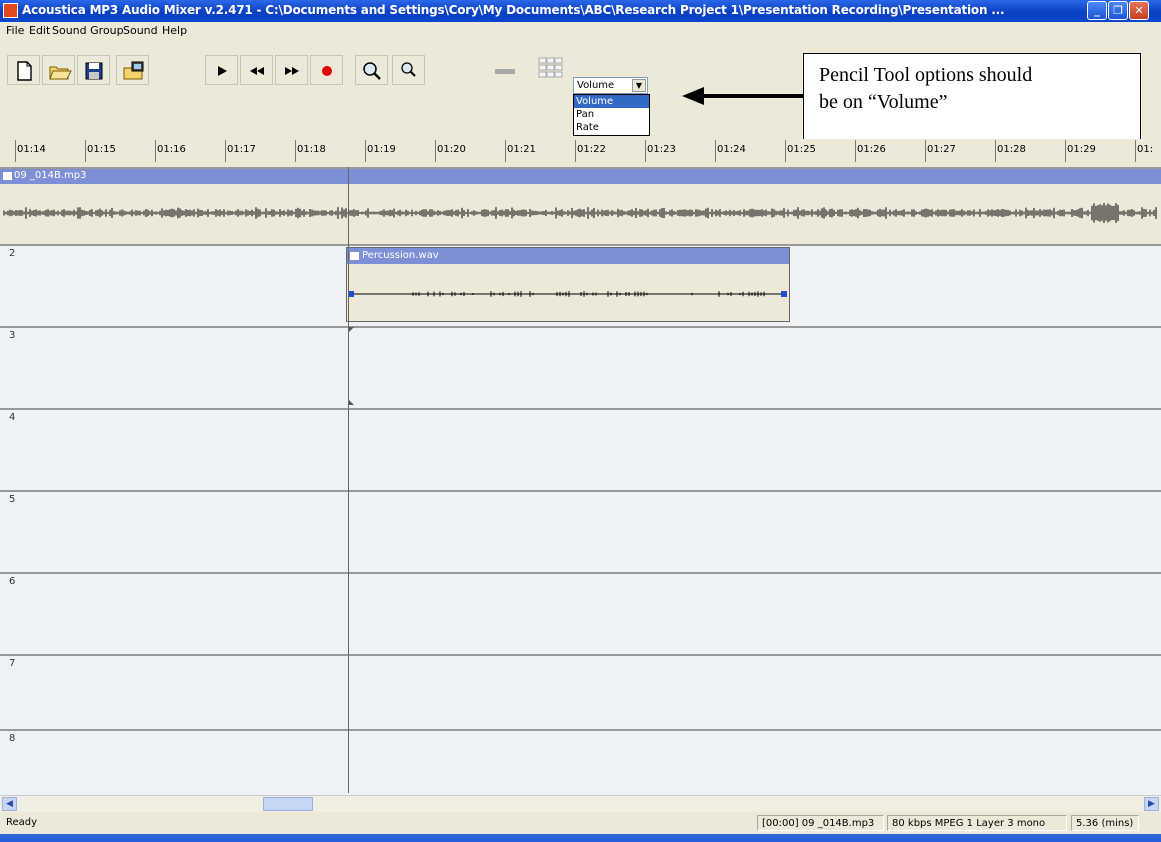  I want to click on record-button, so click(326, 70).